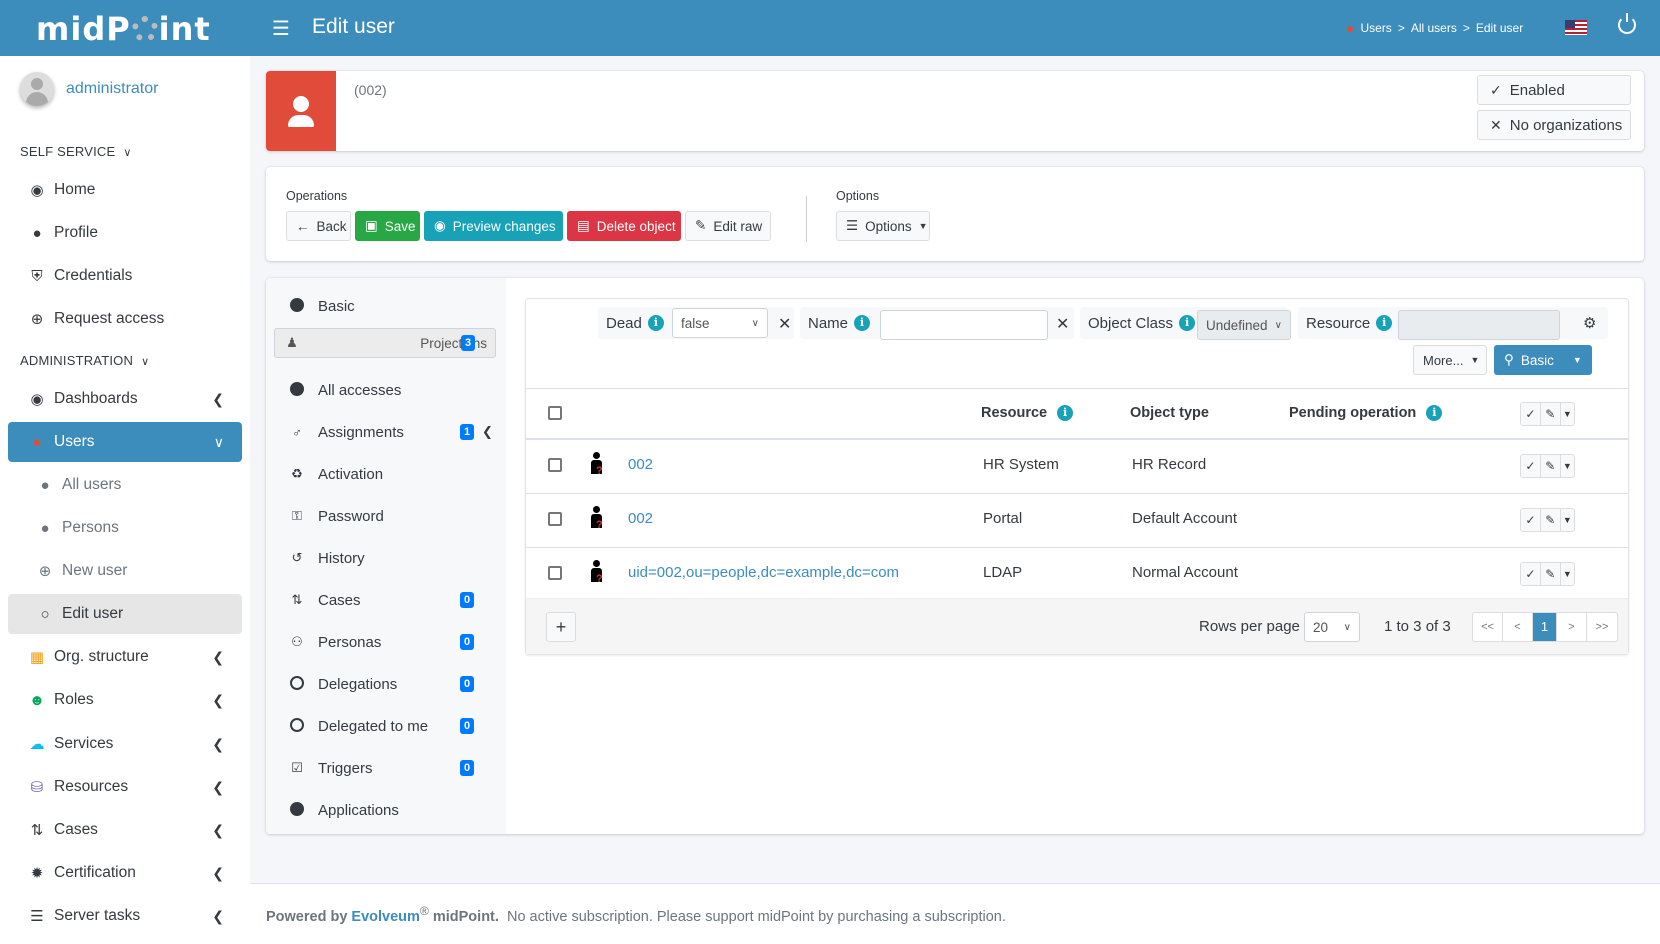 The height and width of the screenshot is (944, 1660). Describe the element at coordinates (387, 226) in the screenshot. I see `save-button: ▣ Save` at that location.